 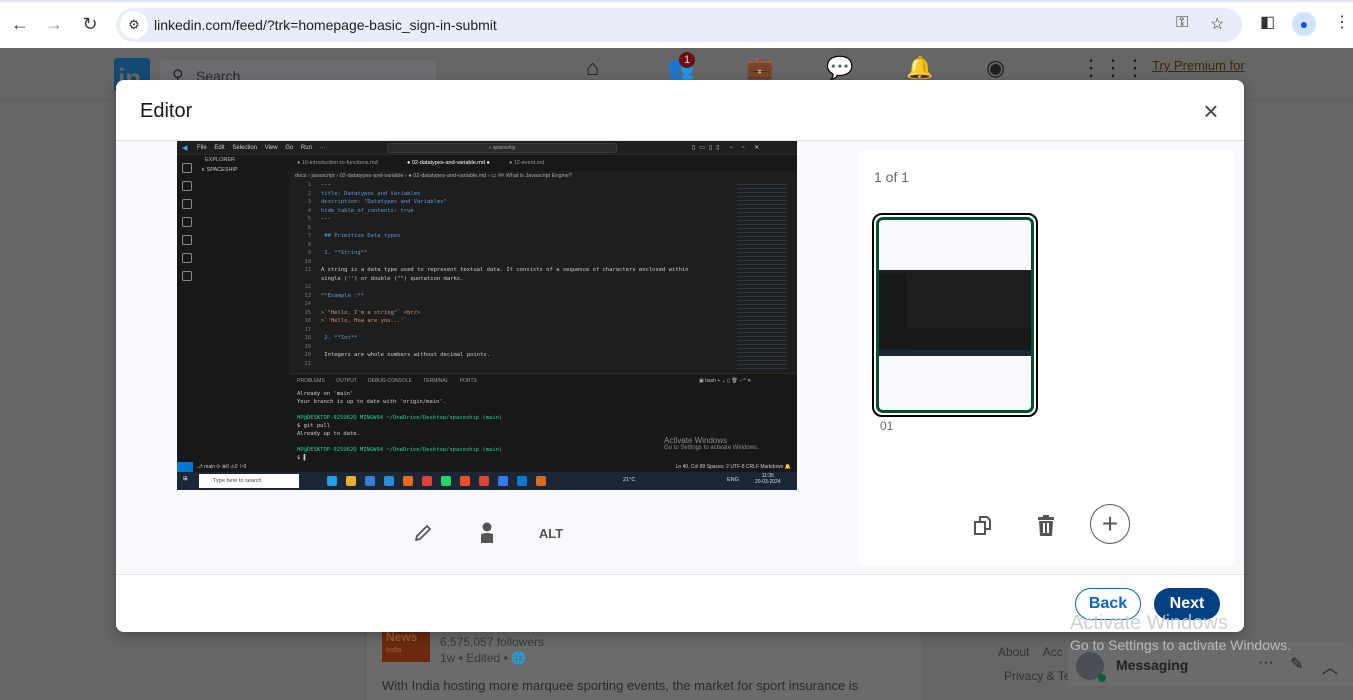 I want to click on alt-text-button: ALT, so click(x=551, y=533).